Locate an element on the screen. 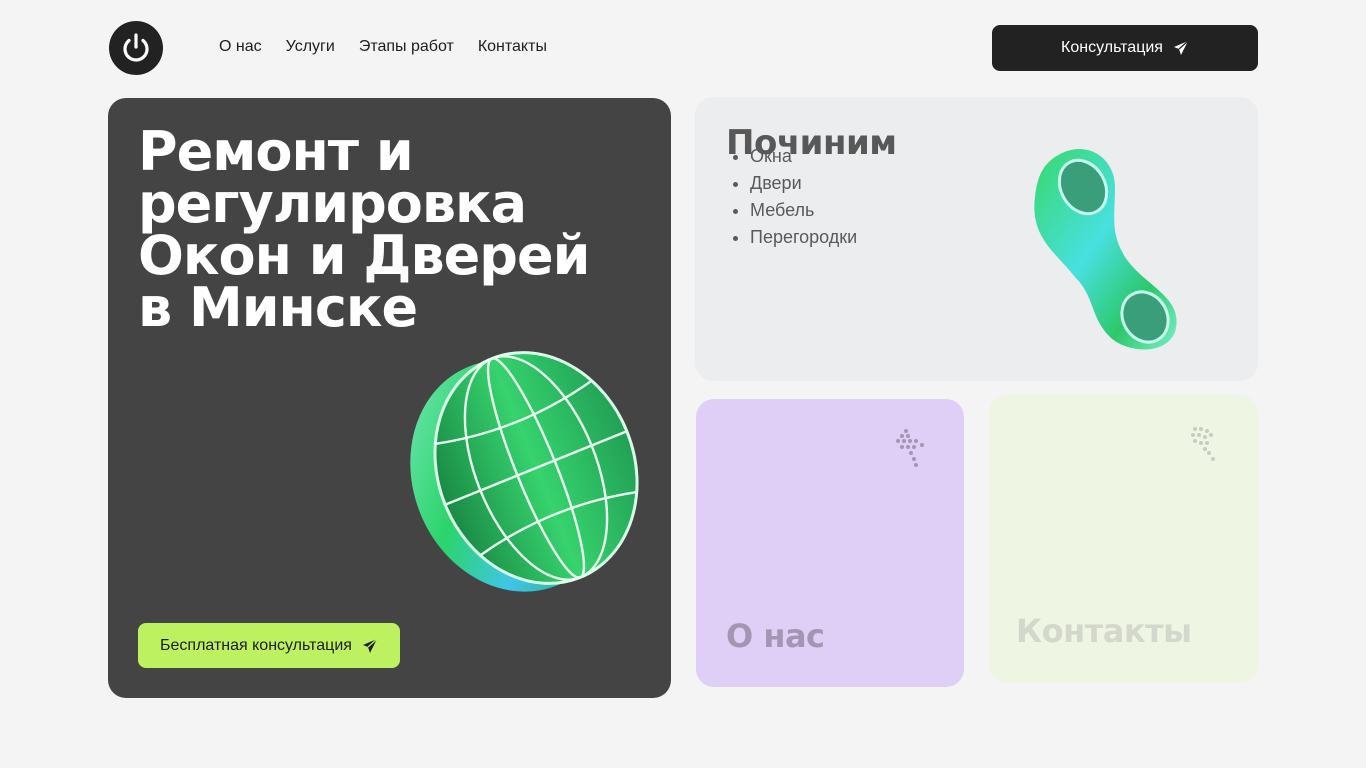 This screenshot has width=1366, height=768. services-list: Окна Двери Мебель Перегородки is located at coordinates (803, 197).